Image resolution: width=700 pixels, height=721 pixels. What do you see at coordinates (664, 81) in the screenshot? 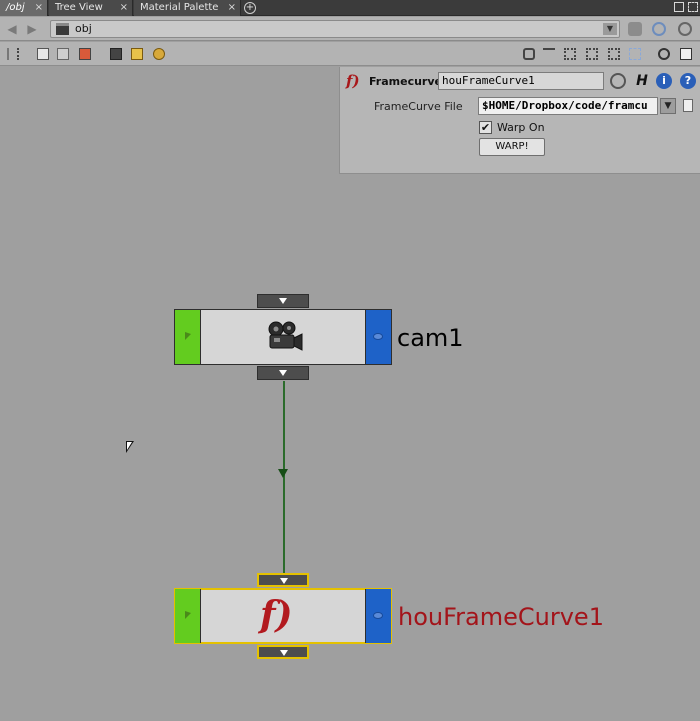
I see `info-icon: i` at bounding box center [664, 81].